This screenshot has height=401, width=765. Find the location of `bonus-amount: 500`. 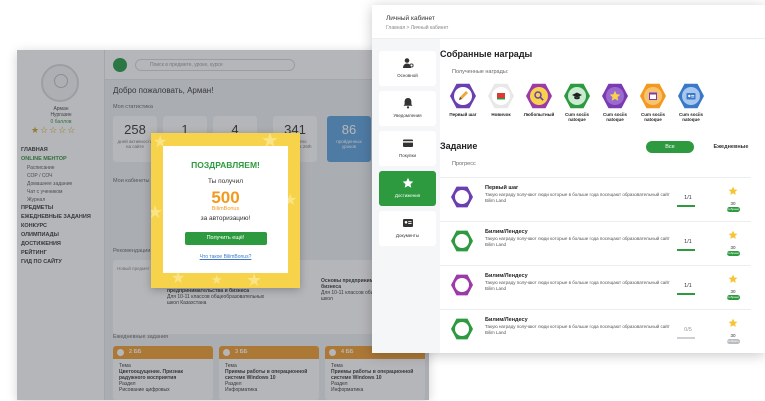

bonus-amount: 500 is located at coordinates (225, 197).